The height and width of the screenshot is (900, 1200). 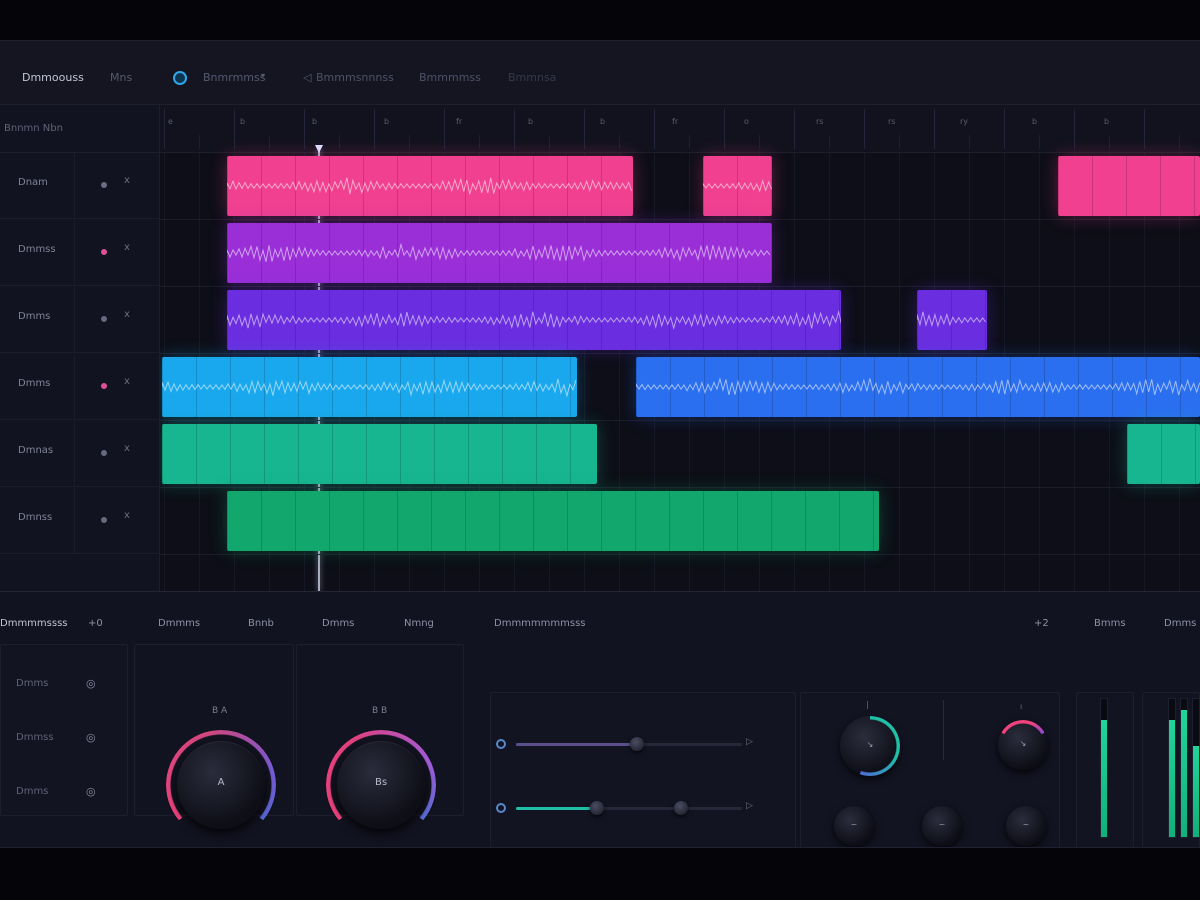 What do you see at coordinates (501, 744) in the screenshot?
I see `slider-1-toggle` at bounding box center [501, 744].